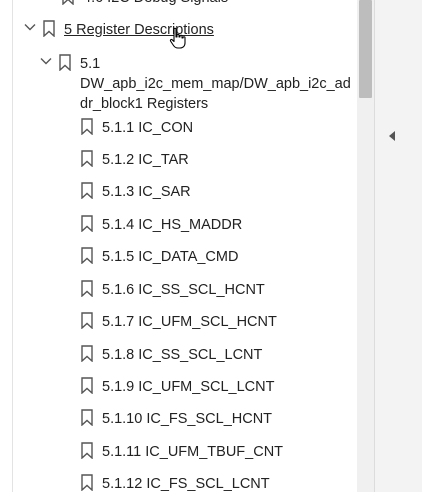  I want to click on bookmark-item: 5.1.9 IC_UFM_SCL_LCNT, so click(177, 387).